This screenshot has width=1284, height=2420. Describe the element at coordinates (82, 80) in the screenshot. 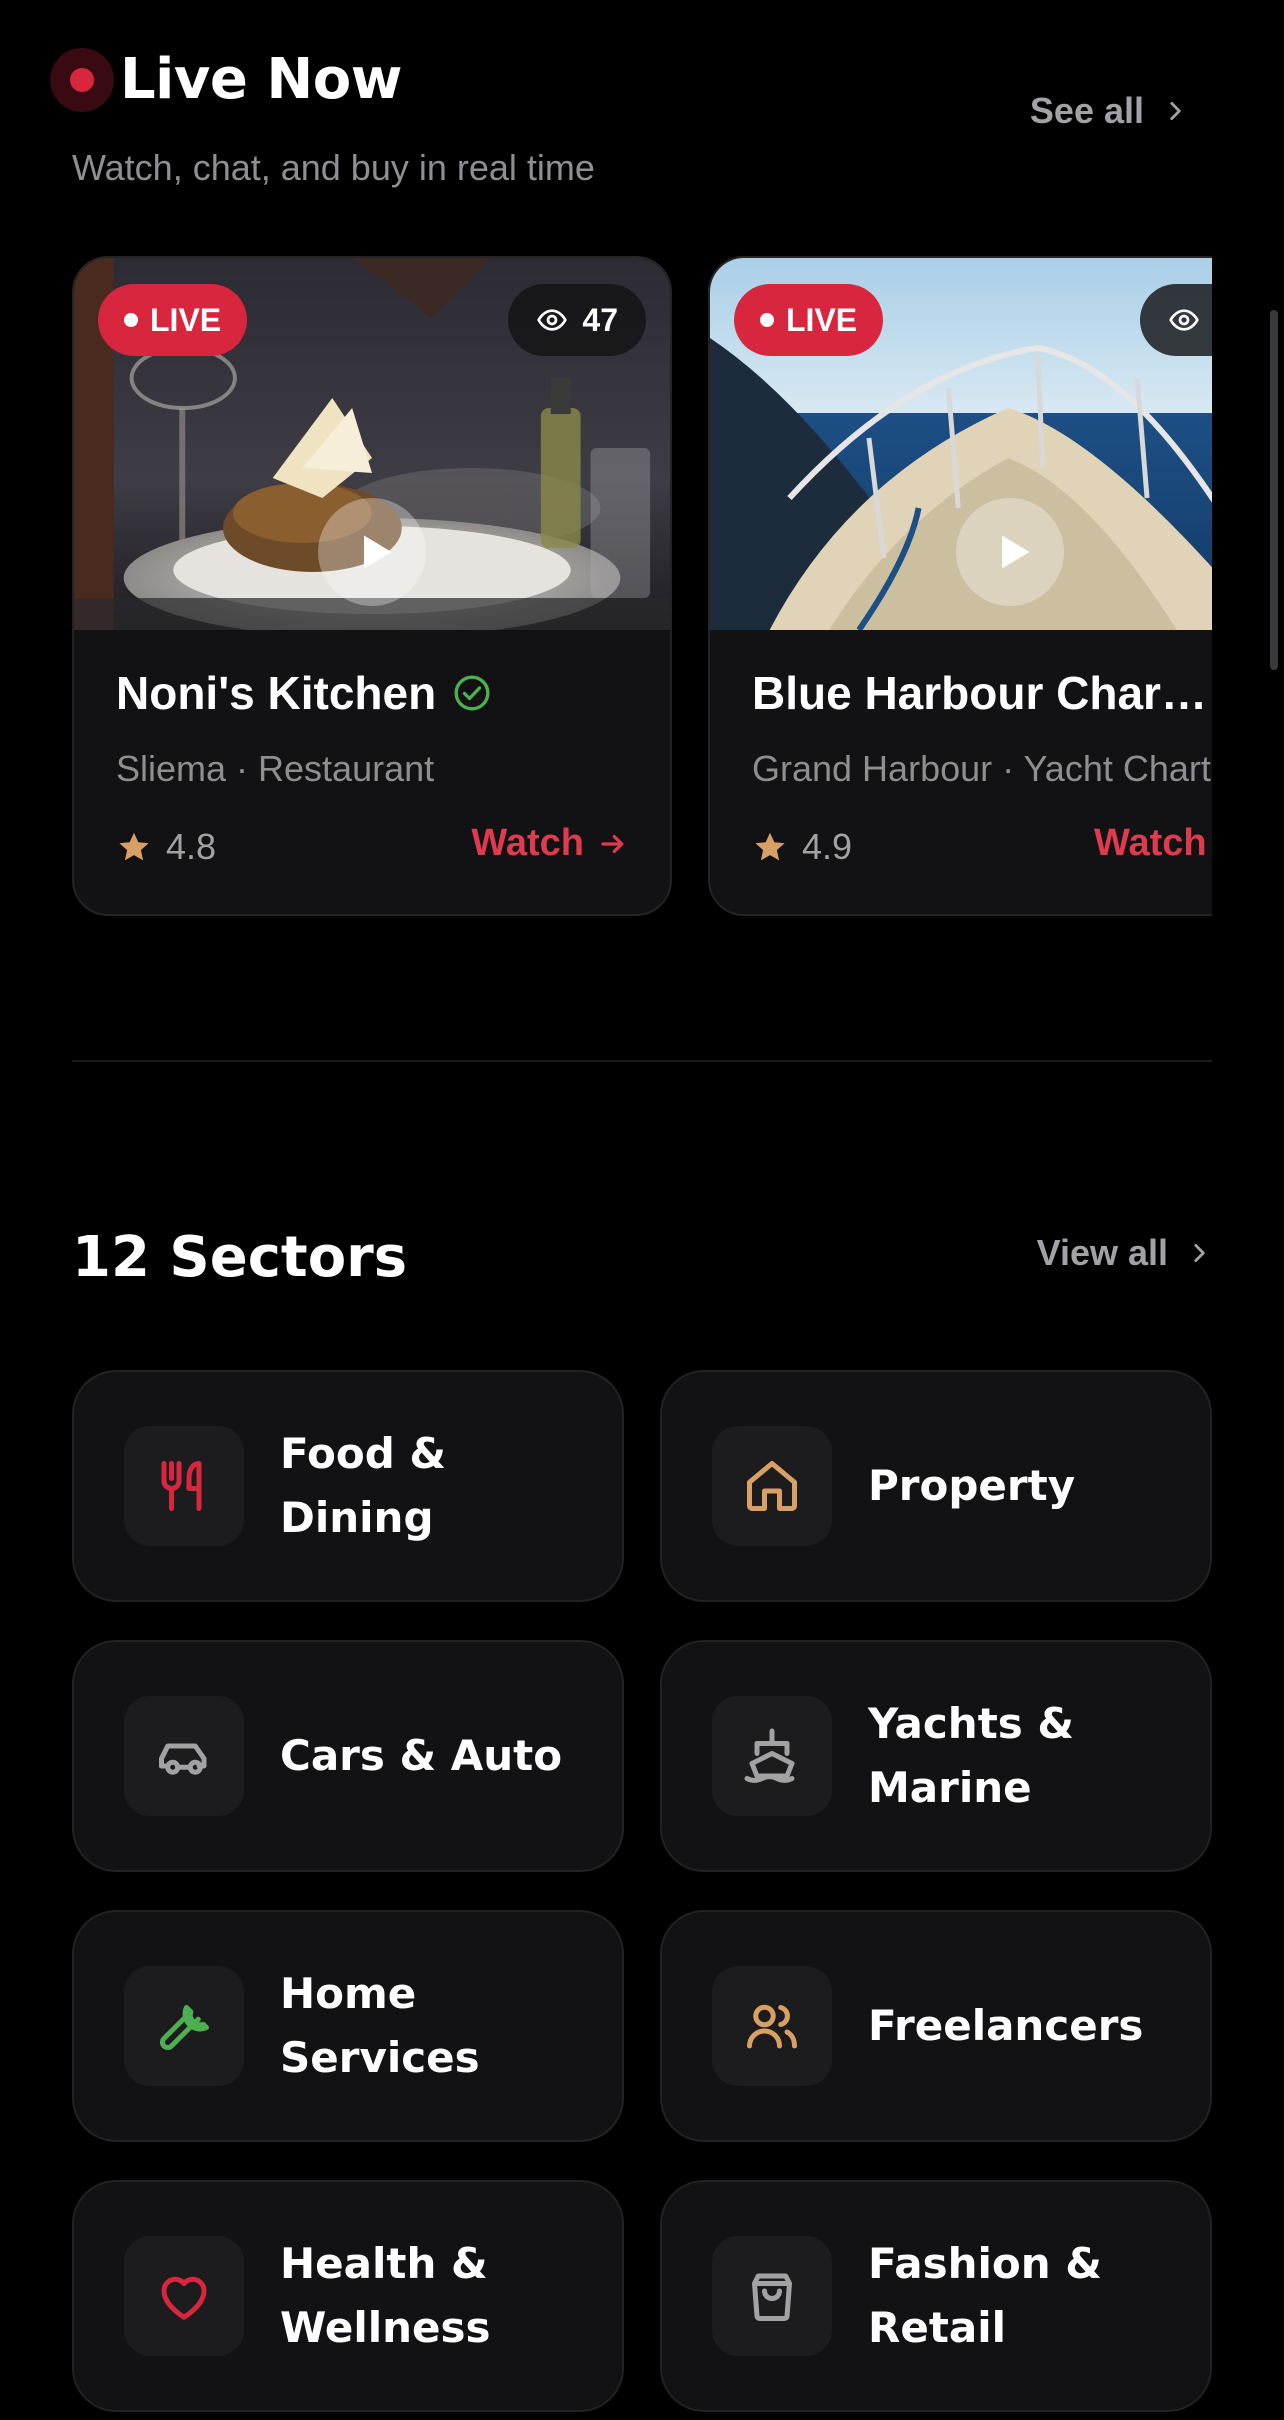

I see `live-indicator-icon` at that location.